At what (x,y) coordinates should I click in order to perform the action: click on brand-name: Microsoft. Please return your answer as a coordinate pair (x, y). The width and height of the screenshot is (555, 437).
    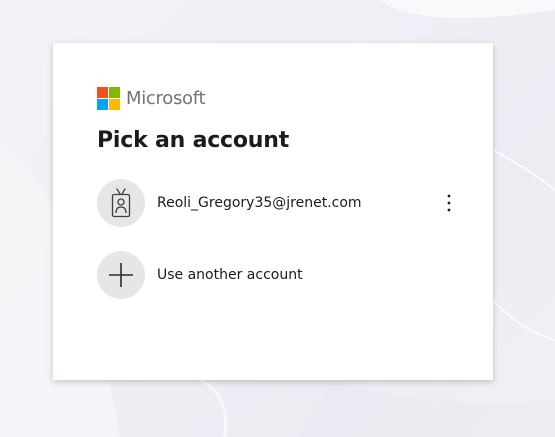
    Looking at the image, I should click on (166, 98).